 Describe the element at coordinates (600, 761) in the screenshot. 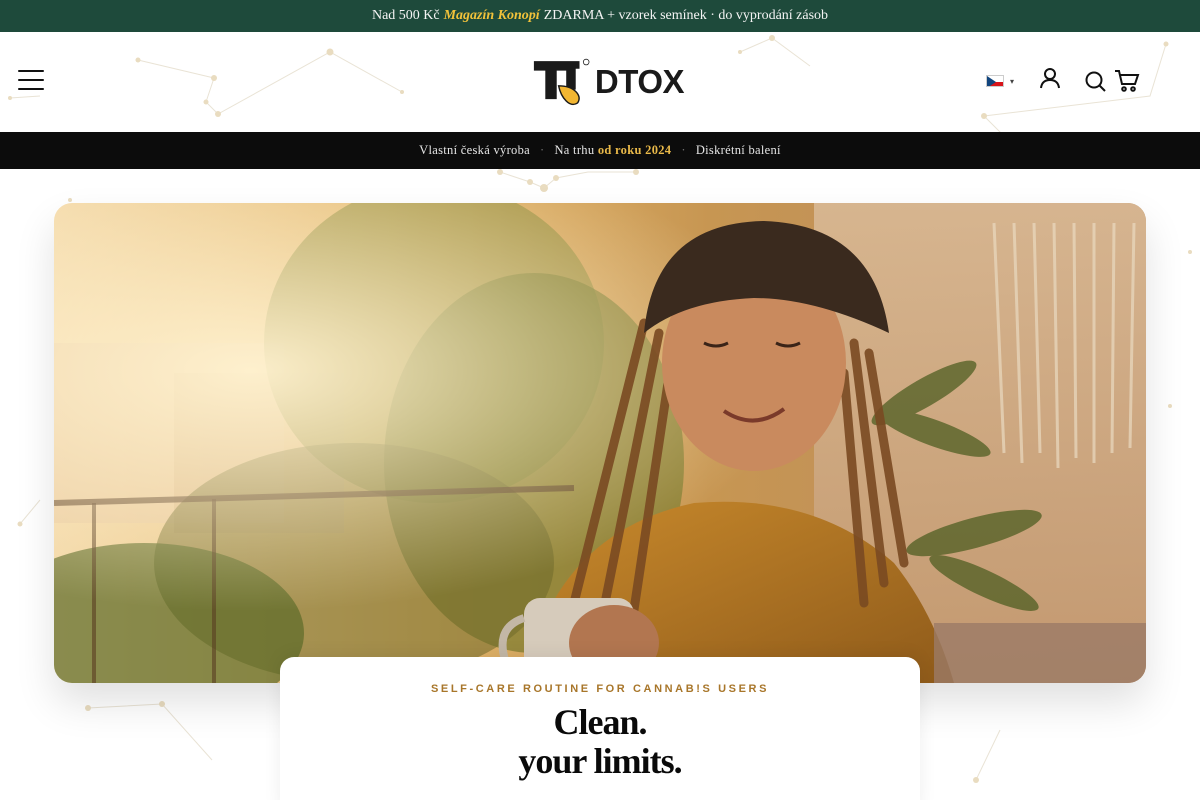

I see `hero-headline-line2: your limits.` at that location.